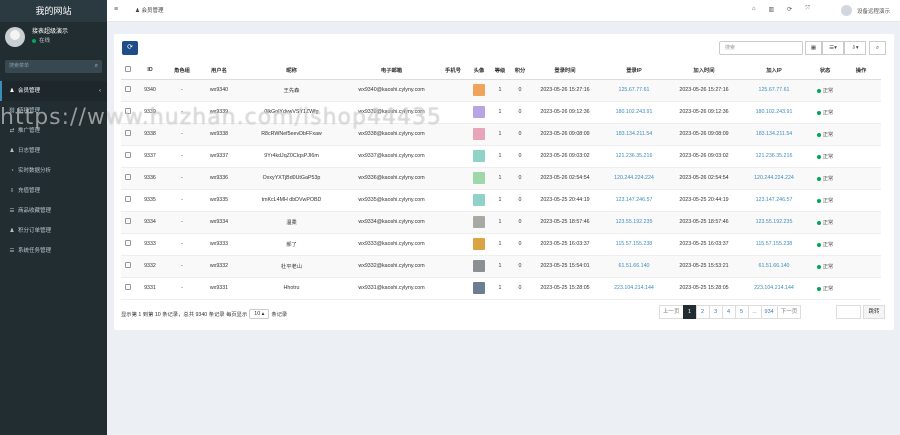 This screenshot has height=435, width=900. I want to click on sidebar-item-5: ⇩ 充值管理, so click(53, 191).